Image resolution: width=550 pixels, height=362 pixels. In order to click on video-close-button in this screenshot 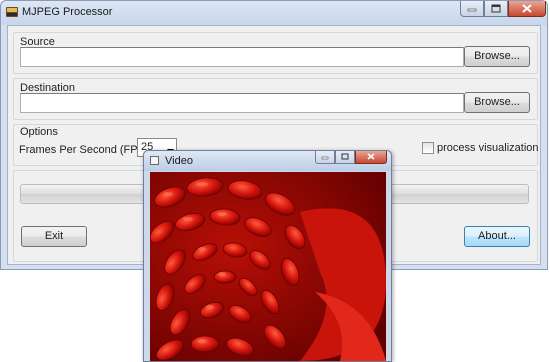, I will do `click(371, 157)`.